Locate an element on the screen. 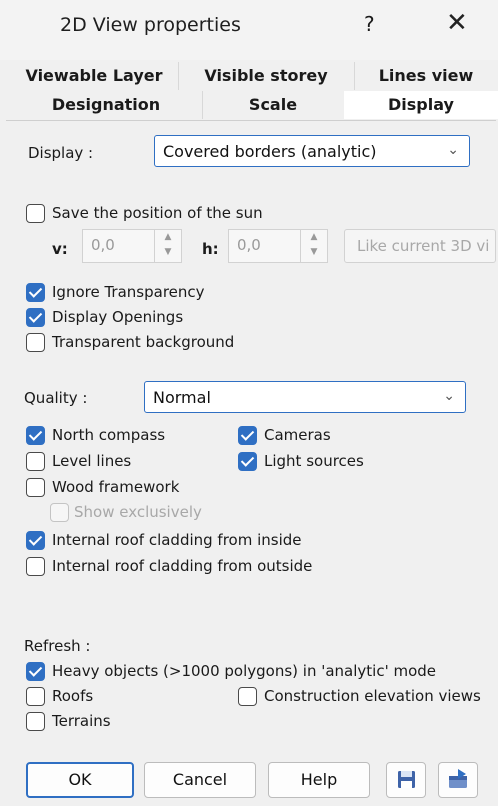 The image size is (498, 806). display-openings-label: Display Openings is located at coordinates (118, 317).